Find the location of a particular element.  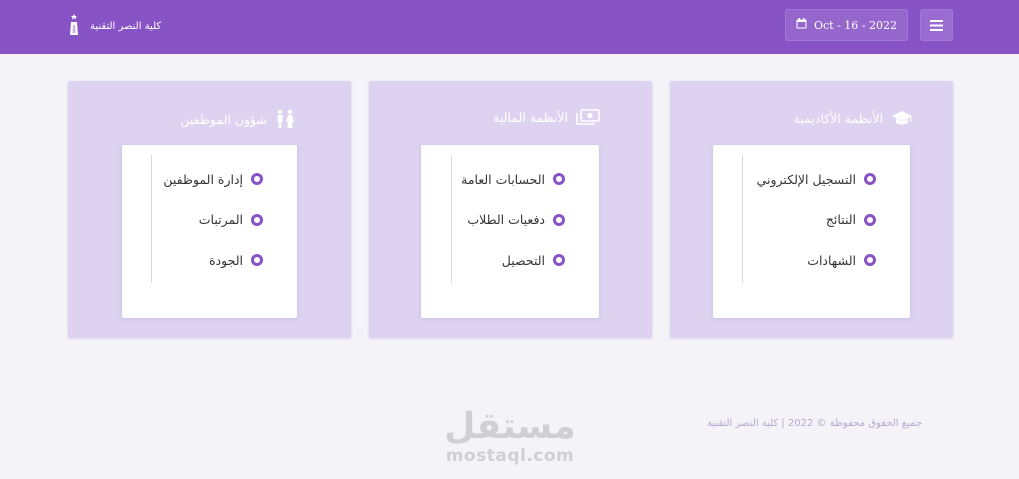

menu-item-e-registration: التسجيل الإلكتروني is located at coordinates (816, 179).